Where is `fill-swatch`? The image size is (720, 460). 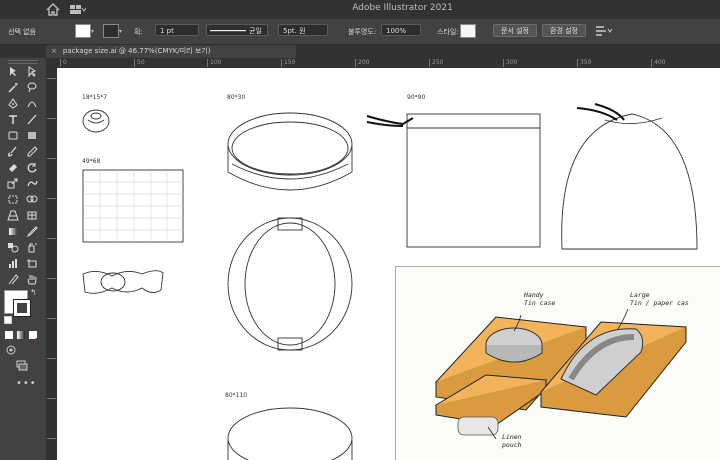 fill-swatch is located at coordinates (83, 31).